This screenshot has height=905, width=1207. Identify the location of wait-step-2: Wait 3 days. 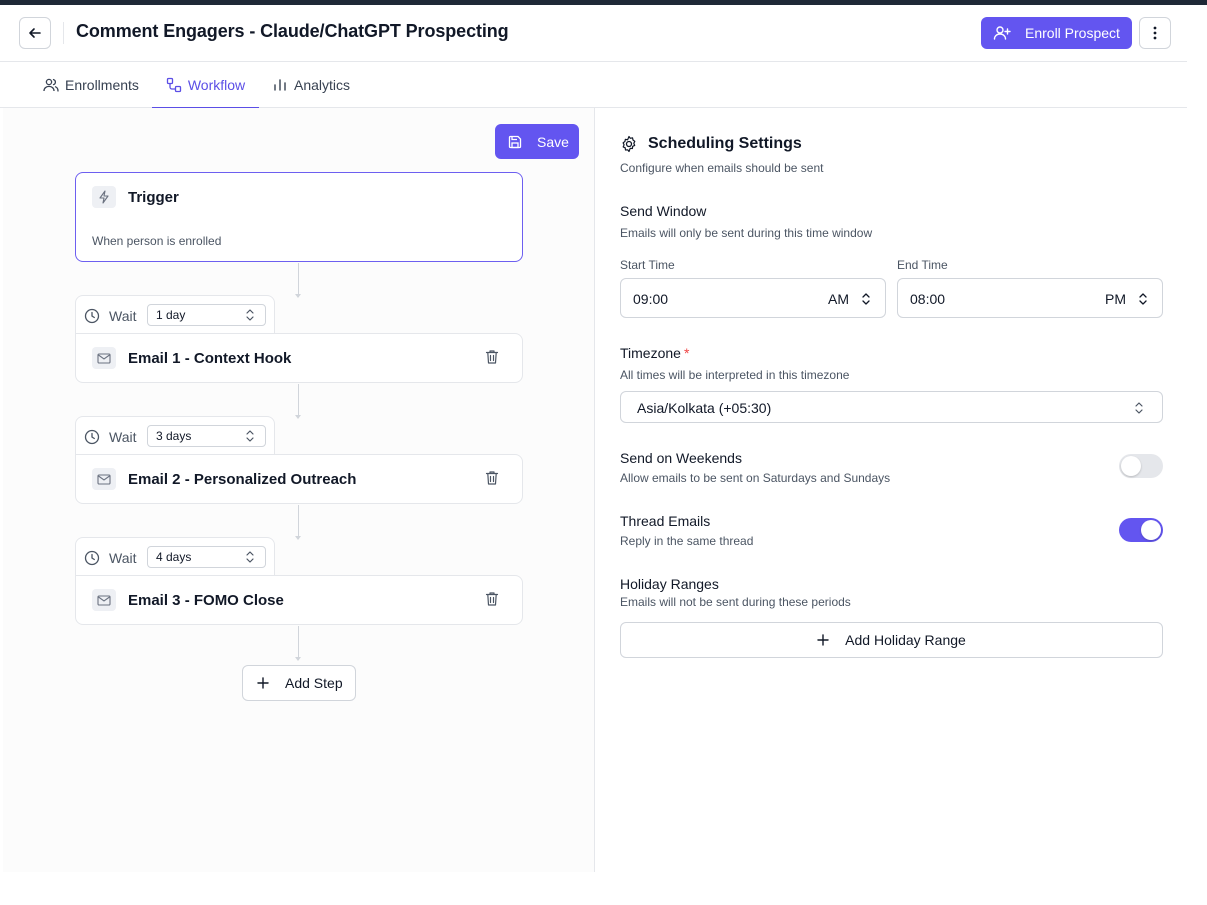
(175, 436).